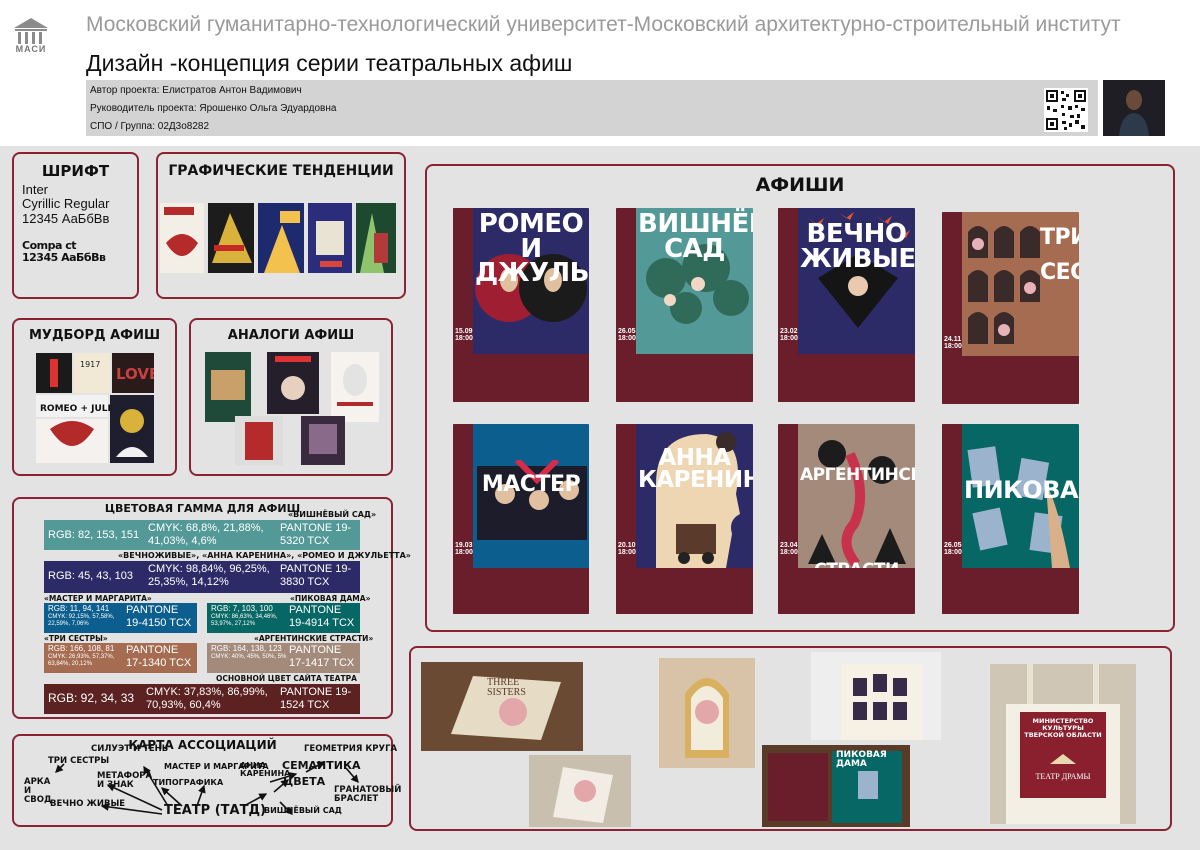 The height and width of the screenshot is (850, 1200). What do you see at coordinates (94, 535) in the screenshot?
I see `rgb-value: RGB: 82, 153, 151` at bounding box center [94, 535].